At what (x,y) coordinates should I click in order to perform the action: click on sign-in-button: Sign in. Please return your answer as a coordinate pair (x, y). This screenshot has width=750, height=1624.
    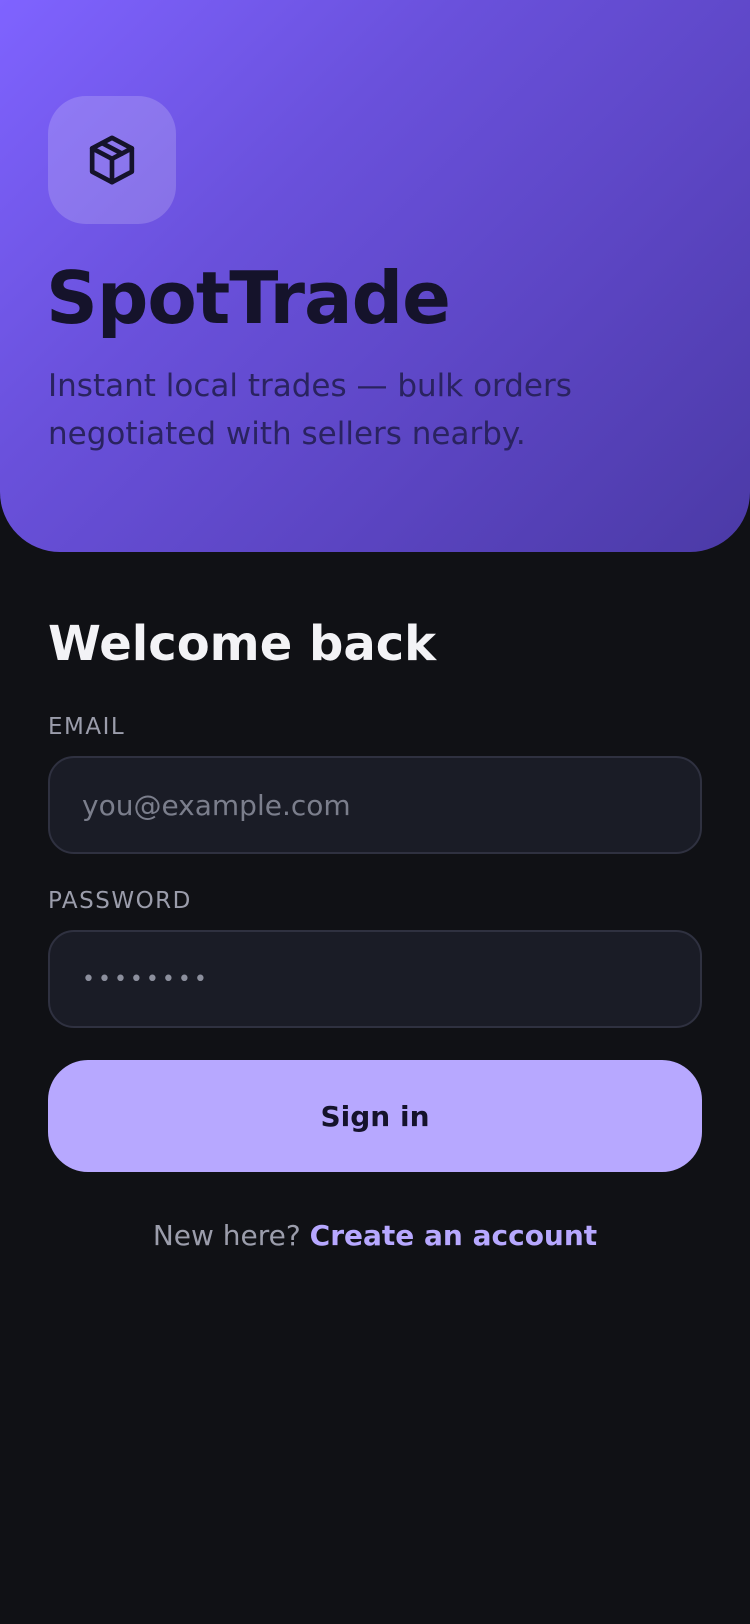
    Looking at the image, I should click on (375, 1116).